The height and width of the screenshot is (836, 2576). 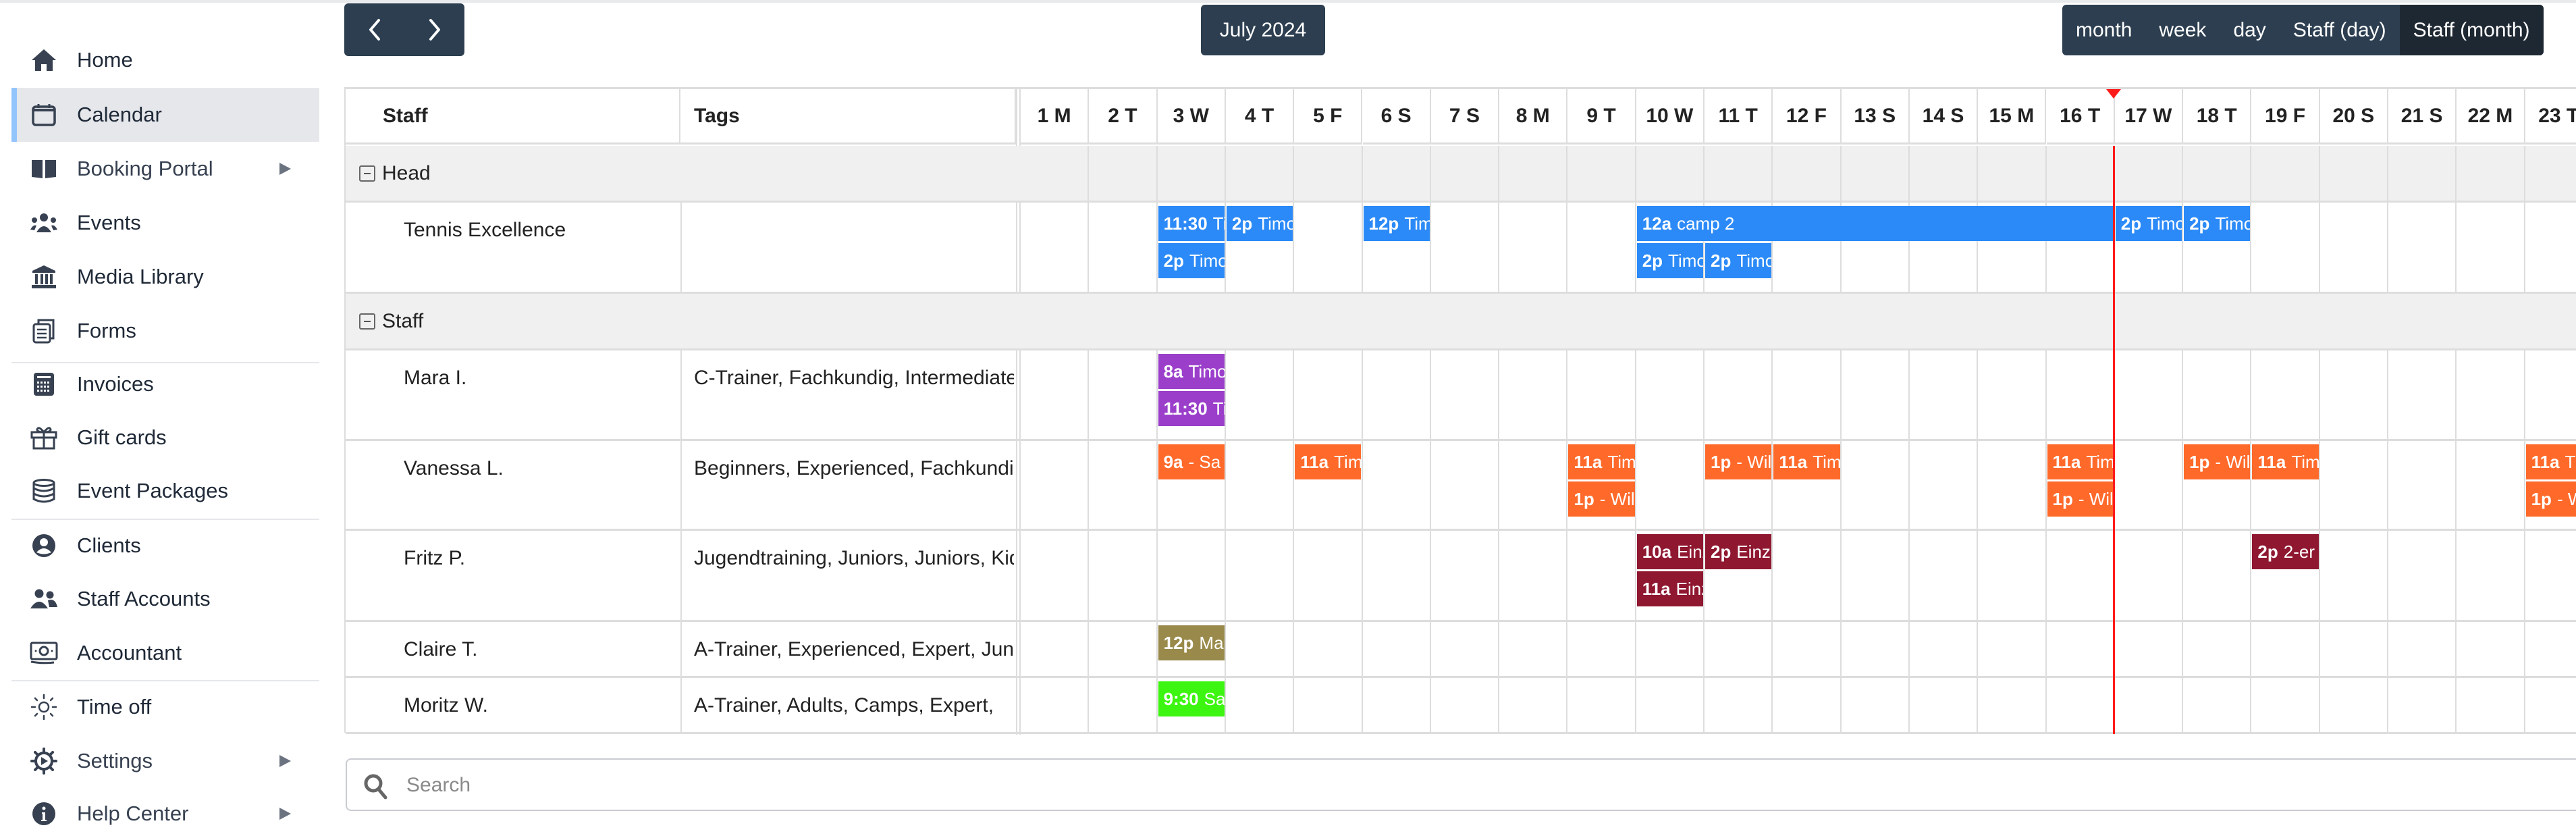 What do you see at coordinates (2217, 117) in the screenshot?
I see `day-header: 18 T` at bounding box center [2217, 117].